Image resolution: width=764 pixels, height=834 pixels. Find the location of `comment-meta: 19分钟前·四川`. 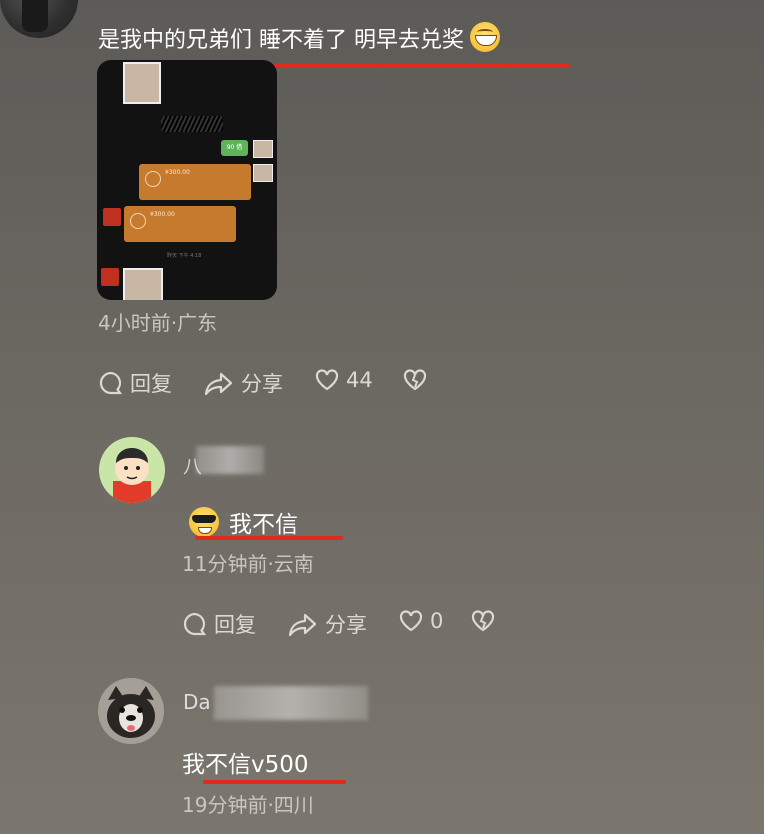

comment-meta: 19分钟前·四川 is located at coordinates (248, 805).